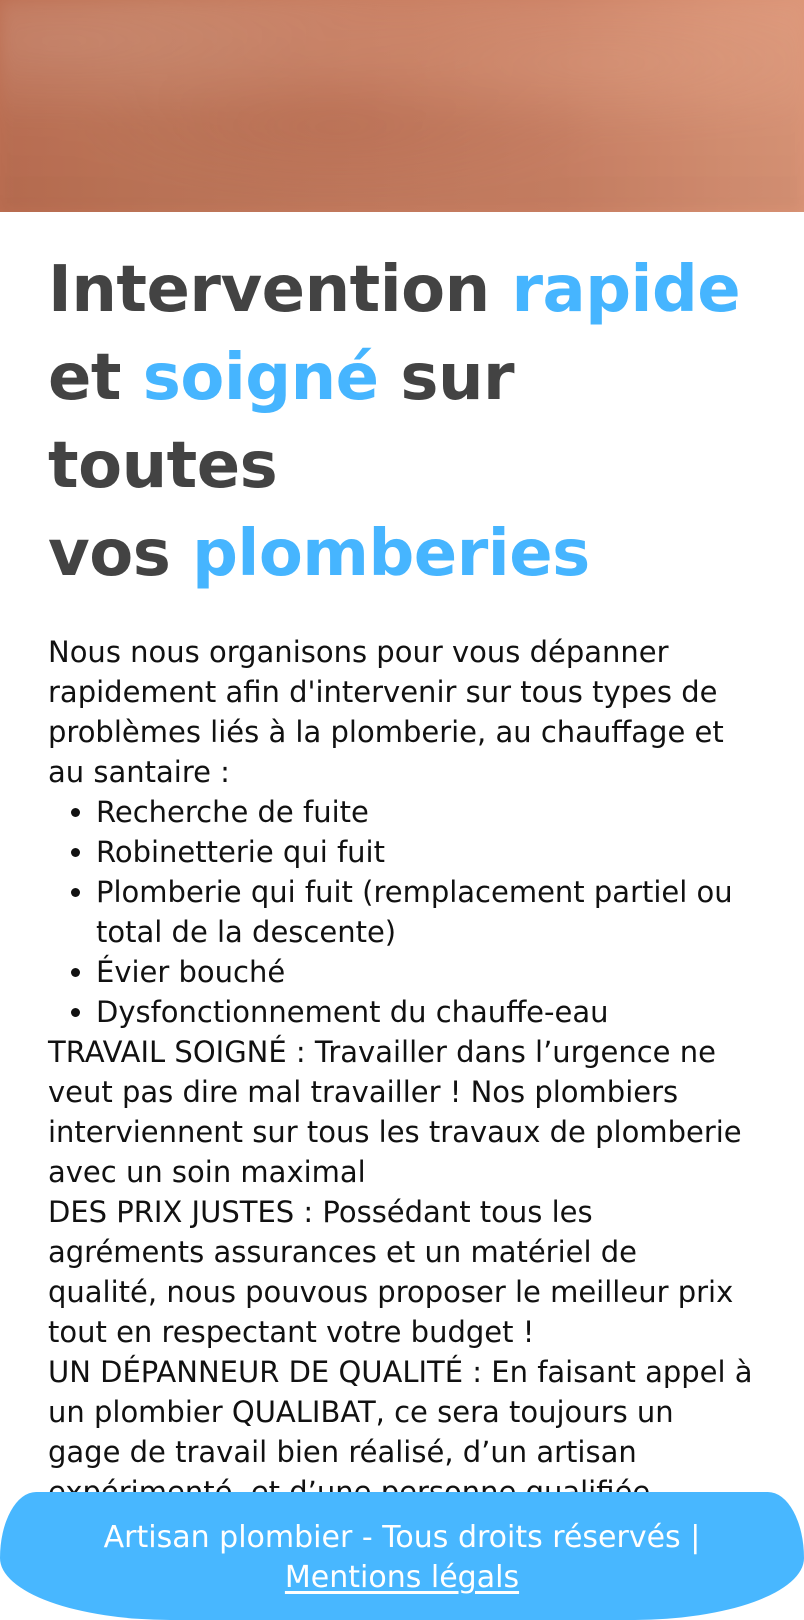 The width and height of the screenshot is (804, 1620). What do you see at coordinates (260, 378) in the screenshot?
I see `headline-line2-accent: soigné` at bounding box center [260, 378].